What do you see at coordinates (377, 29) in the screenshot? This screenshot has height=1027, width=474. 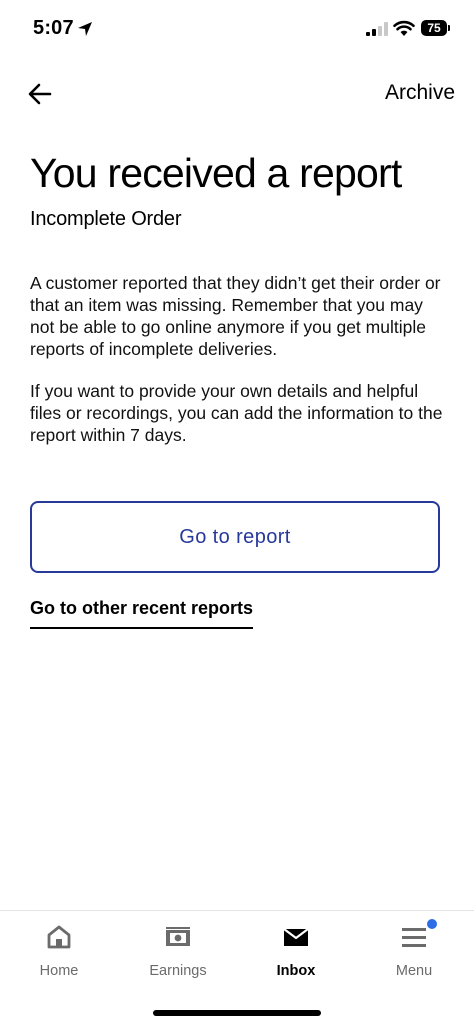 I see `cellular-signal-icon` at bounding box center [377, 29].